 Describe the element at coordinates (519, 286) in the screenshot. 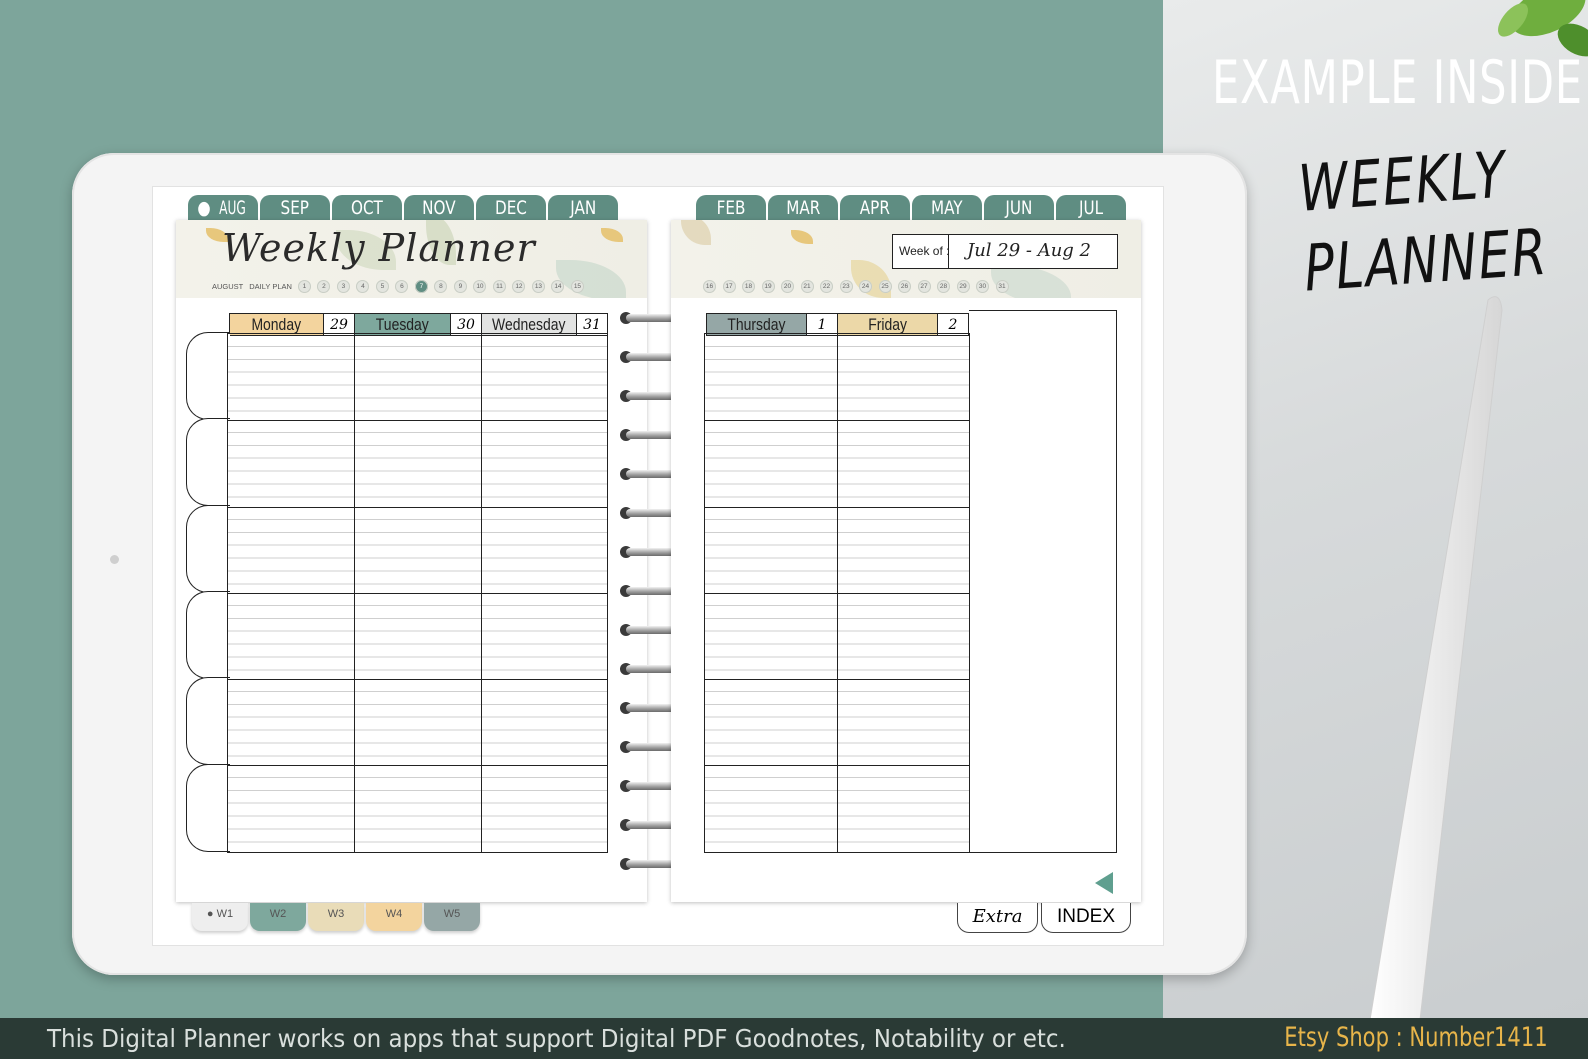

I see `date-dot: 12` at that location.